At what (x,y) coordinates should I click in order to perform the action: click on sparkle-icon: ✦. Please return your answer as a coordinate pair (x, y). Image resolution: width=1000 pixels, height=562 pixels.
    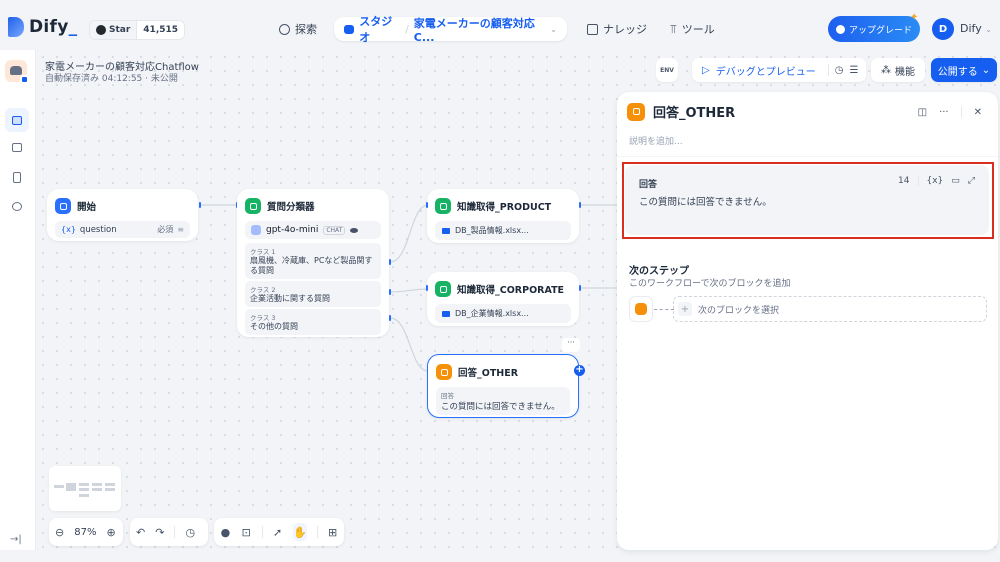
    Looking at the image, I should click on (914, 17).